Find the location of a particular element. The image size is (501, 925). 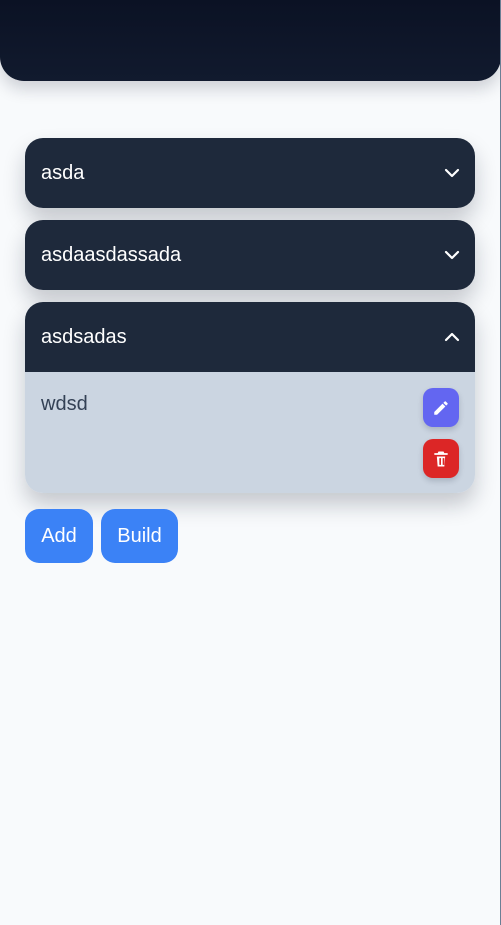

accordion-item-asdaasdassada: asdaasdassada is located at coordinates (250, 255).